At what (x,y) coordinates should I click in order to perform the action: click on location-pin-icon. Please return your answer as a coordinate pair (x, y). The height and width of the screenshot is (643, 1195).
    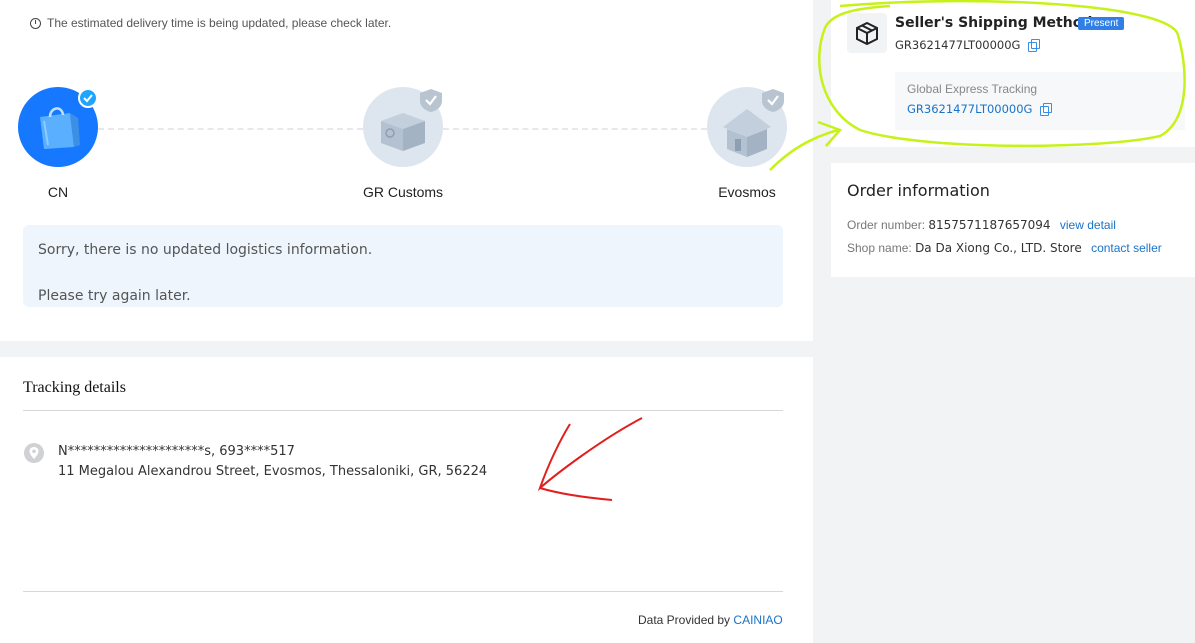
    Looking at the image, I should click on (34, 453).